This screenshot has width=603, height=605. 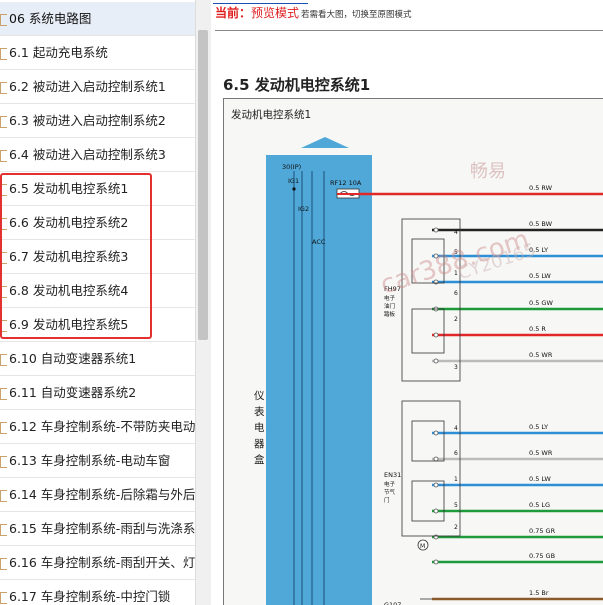 I want to click on wire-label: 0.5 LG, so click(x=539, y=505).